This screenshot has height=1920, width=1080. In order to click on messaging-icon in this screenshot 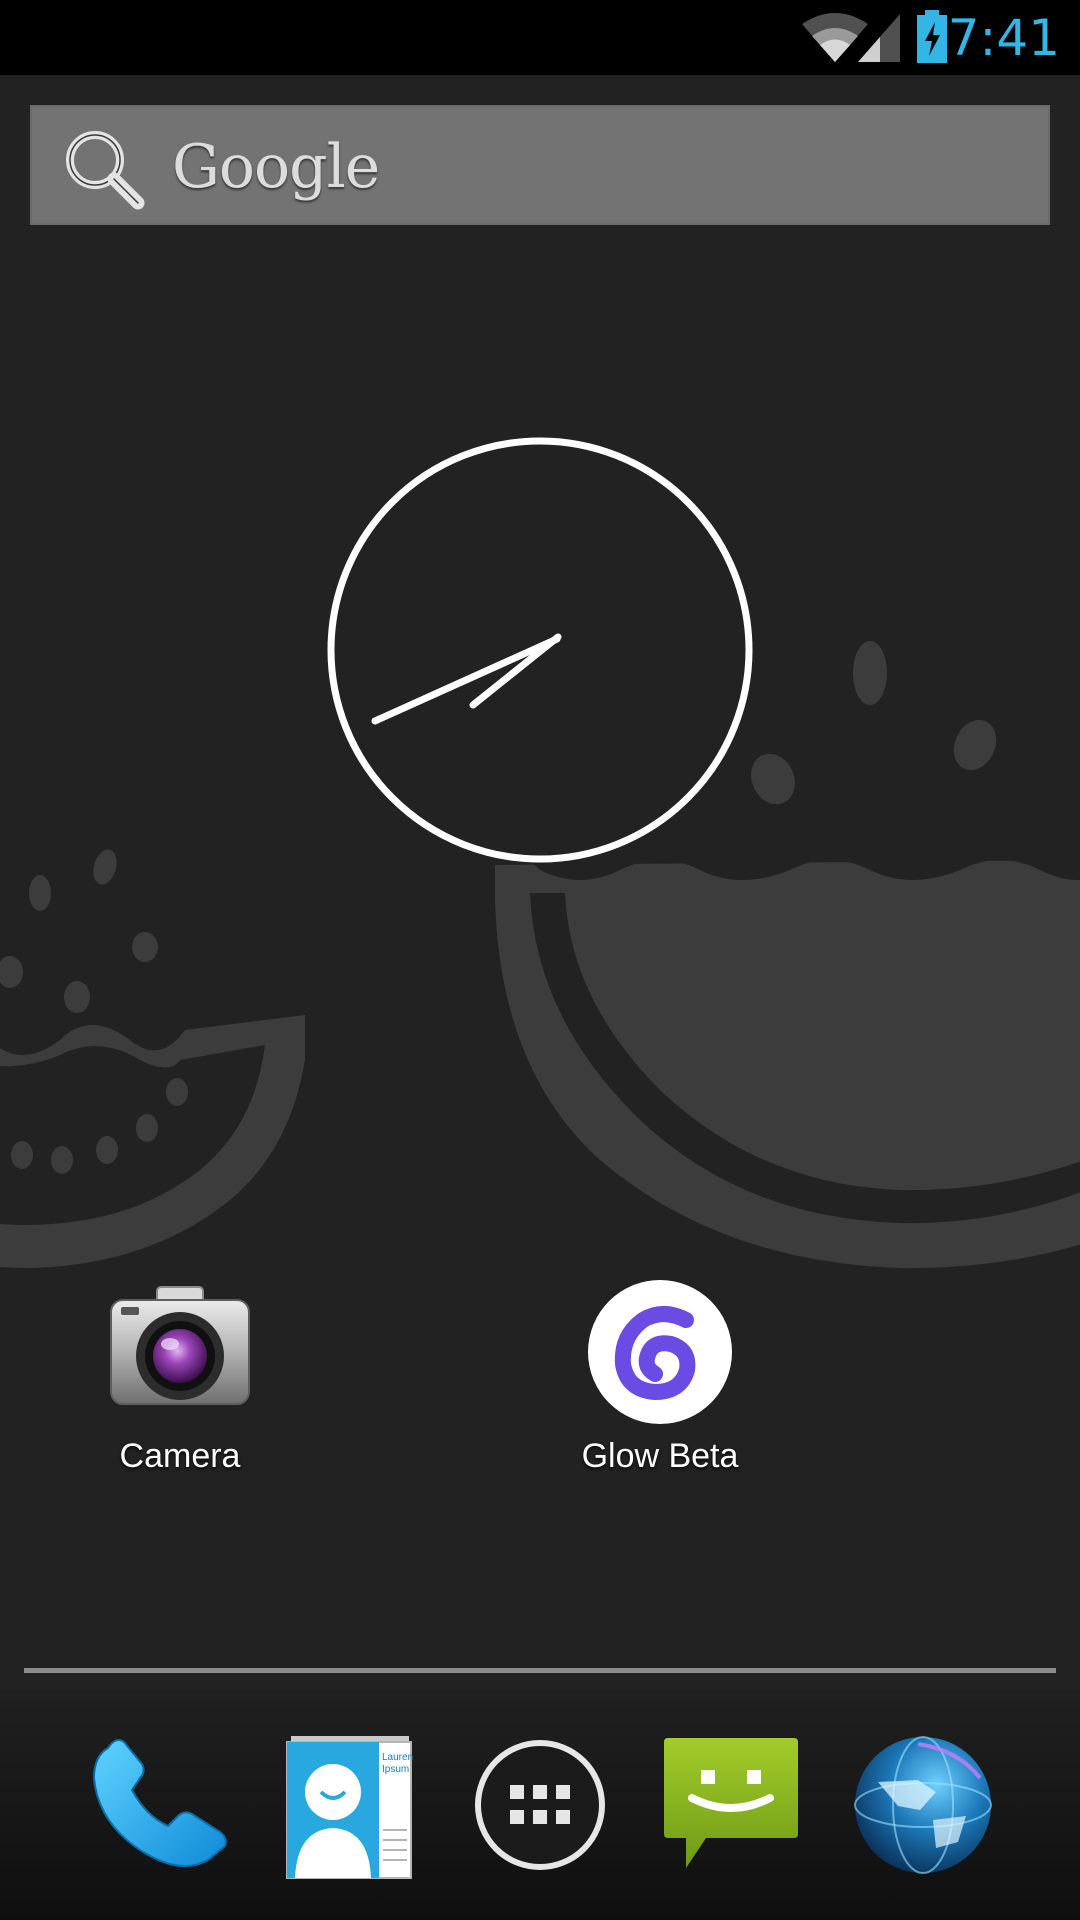, I will do `click(731, 1805)`.